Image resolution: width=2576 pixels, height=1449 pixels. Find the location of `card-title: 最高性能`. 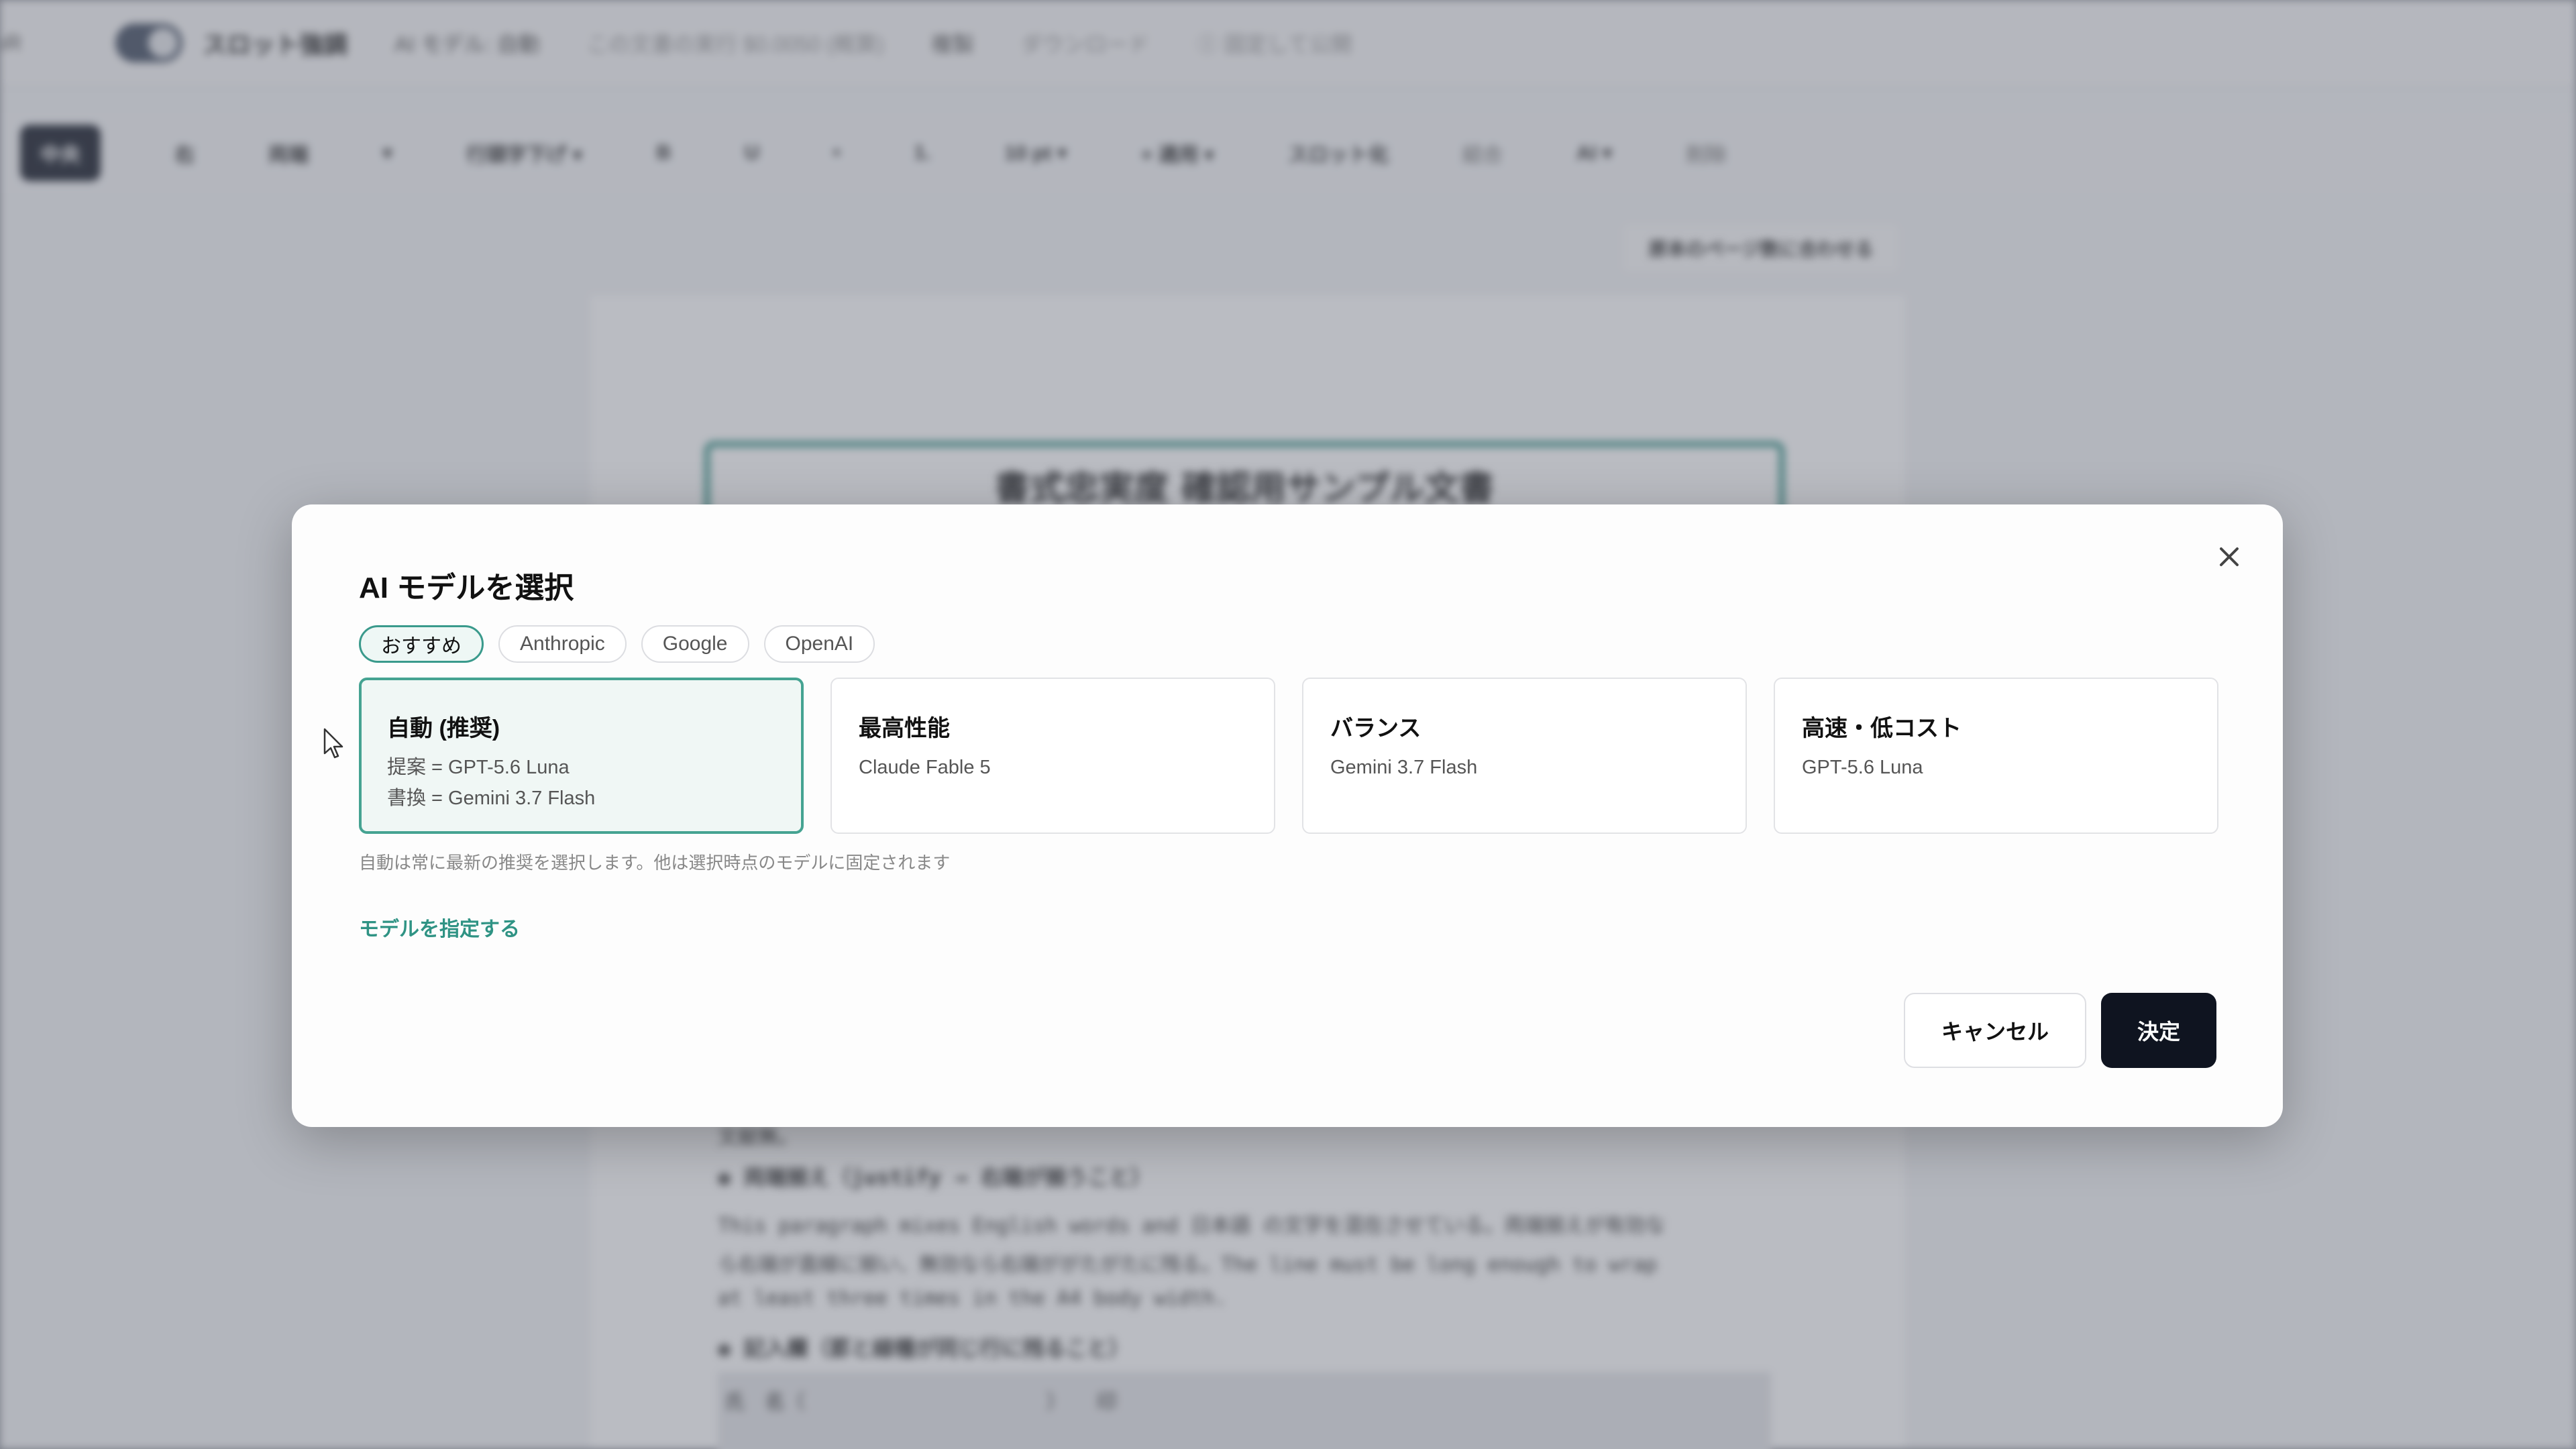

card-title: 最高性能 is located at coordinates (904, 728).